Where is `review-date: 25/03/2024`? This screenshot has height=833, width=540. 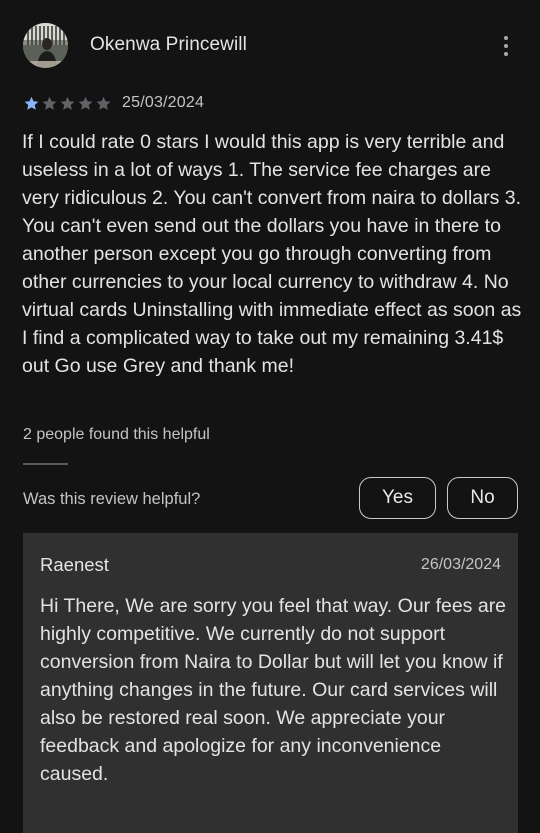 review-date: 25/03/2024 is located at coordinates (163, 102).